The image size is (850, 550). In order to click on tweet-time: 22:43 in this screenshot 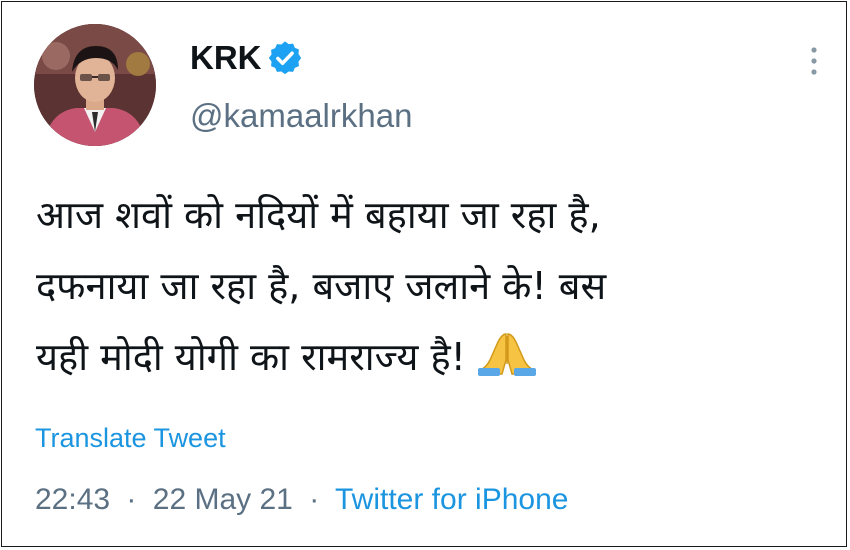, I will do `click(72, 499)`.